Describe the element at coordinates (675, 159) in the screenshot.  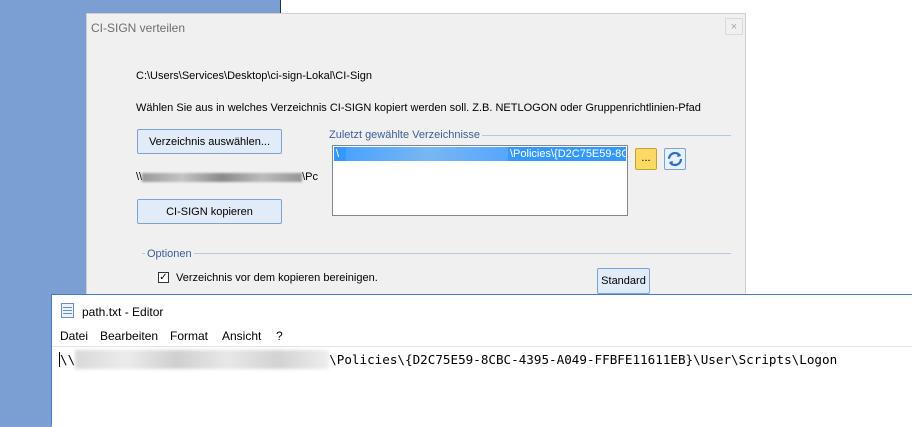
I see `refresh-icon` at that location.